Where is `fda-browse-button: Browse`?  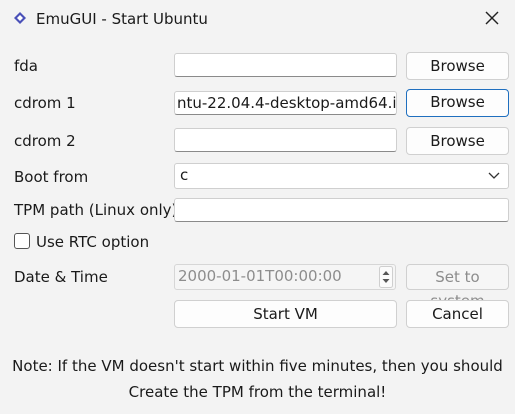 fda-browse-button: Browse is located at coordinates (457, 66).